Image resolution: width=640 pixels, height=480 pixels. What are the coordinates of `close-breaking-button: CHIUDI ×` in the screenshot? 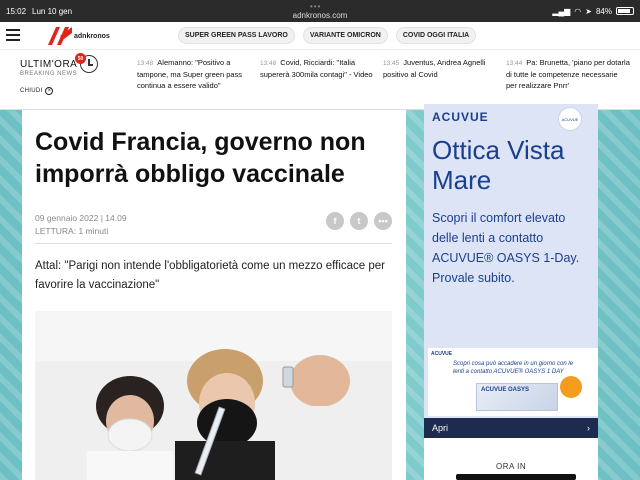 It's located at (37, 91).